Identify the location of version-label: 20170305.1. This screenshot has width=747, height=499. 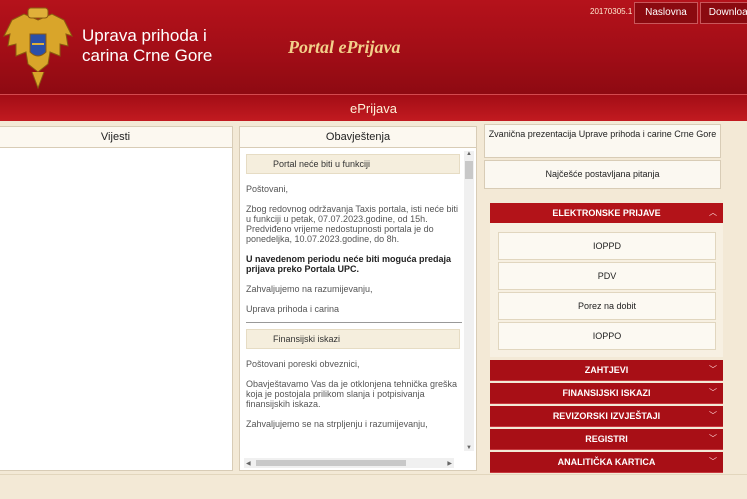
(611, 11).